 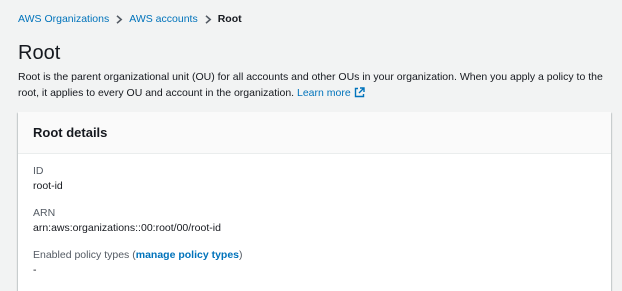 I want to click on breadcrumb-aws-organizations: AWS Organizations, so click(x=63, y=19).